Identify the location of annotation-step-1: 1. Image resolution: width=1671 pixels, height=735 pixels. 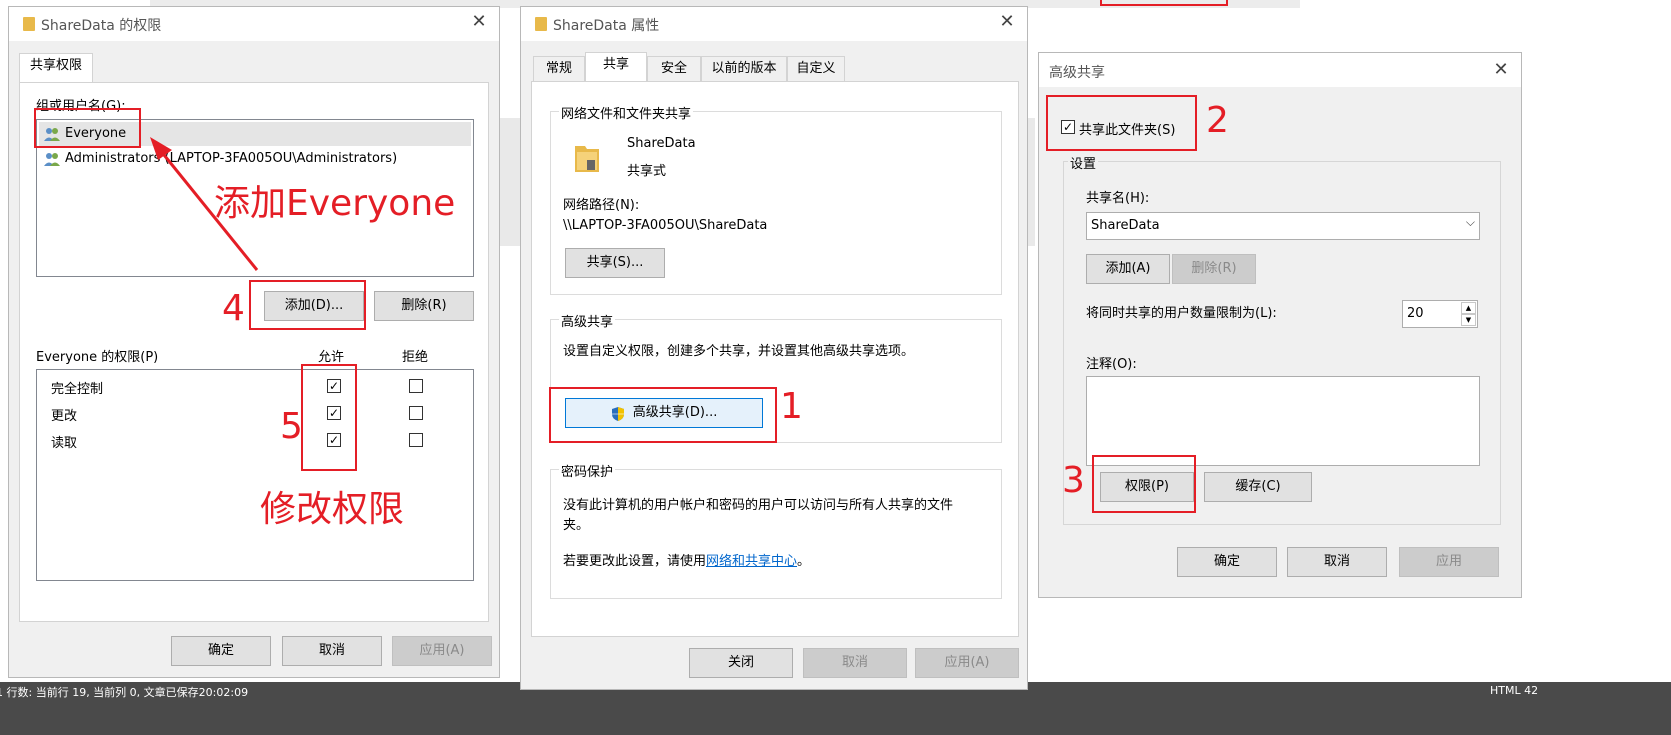
(791, 406).